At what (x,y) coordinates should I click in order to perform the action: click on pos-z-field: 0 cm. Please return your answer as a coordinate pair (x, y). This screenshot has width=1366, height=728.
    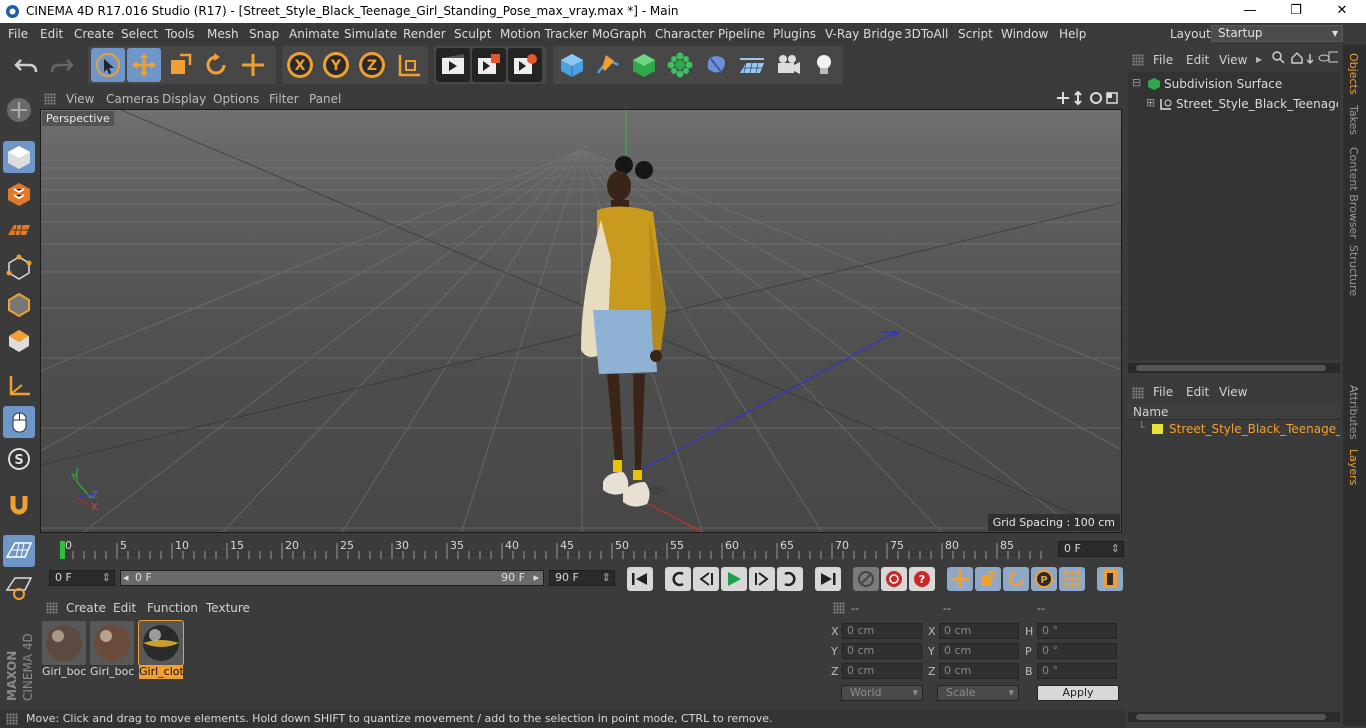
    Looking at the image, I should click on (882, 671).